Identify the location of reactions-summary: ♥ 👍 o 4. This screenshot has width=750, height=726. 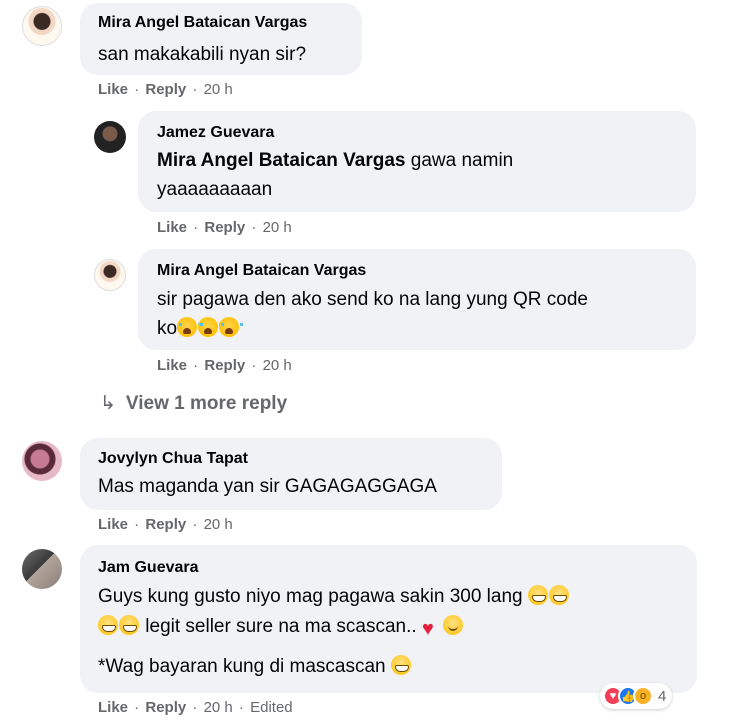
(636, 696).